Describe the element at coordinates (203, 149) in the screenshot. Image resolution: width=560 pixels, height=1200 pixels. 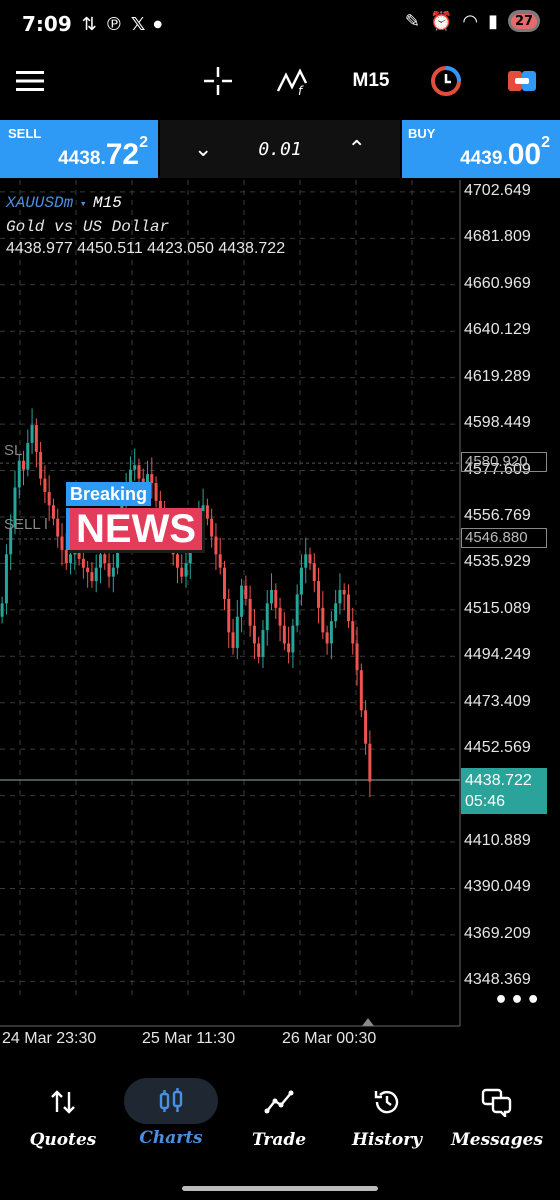
I see `chevron-down-icon: ⌄` at that location.